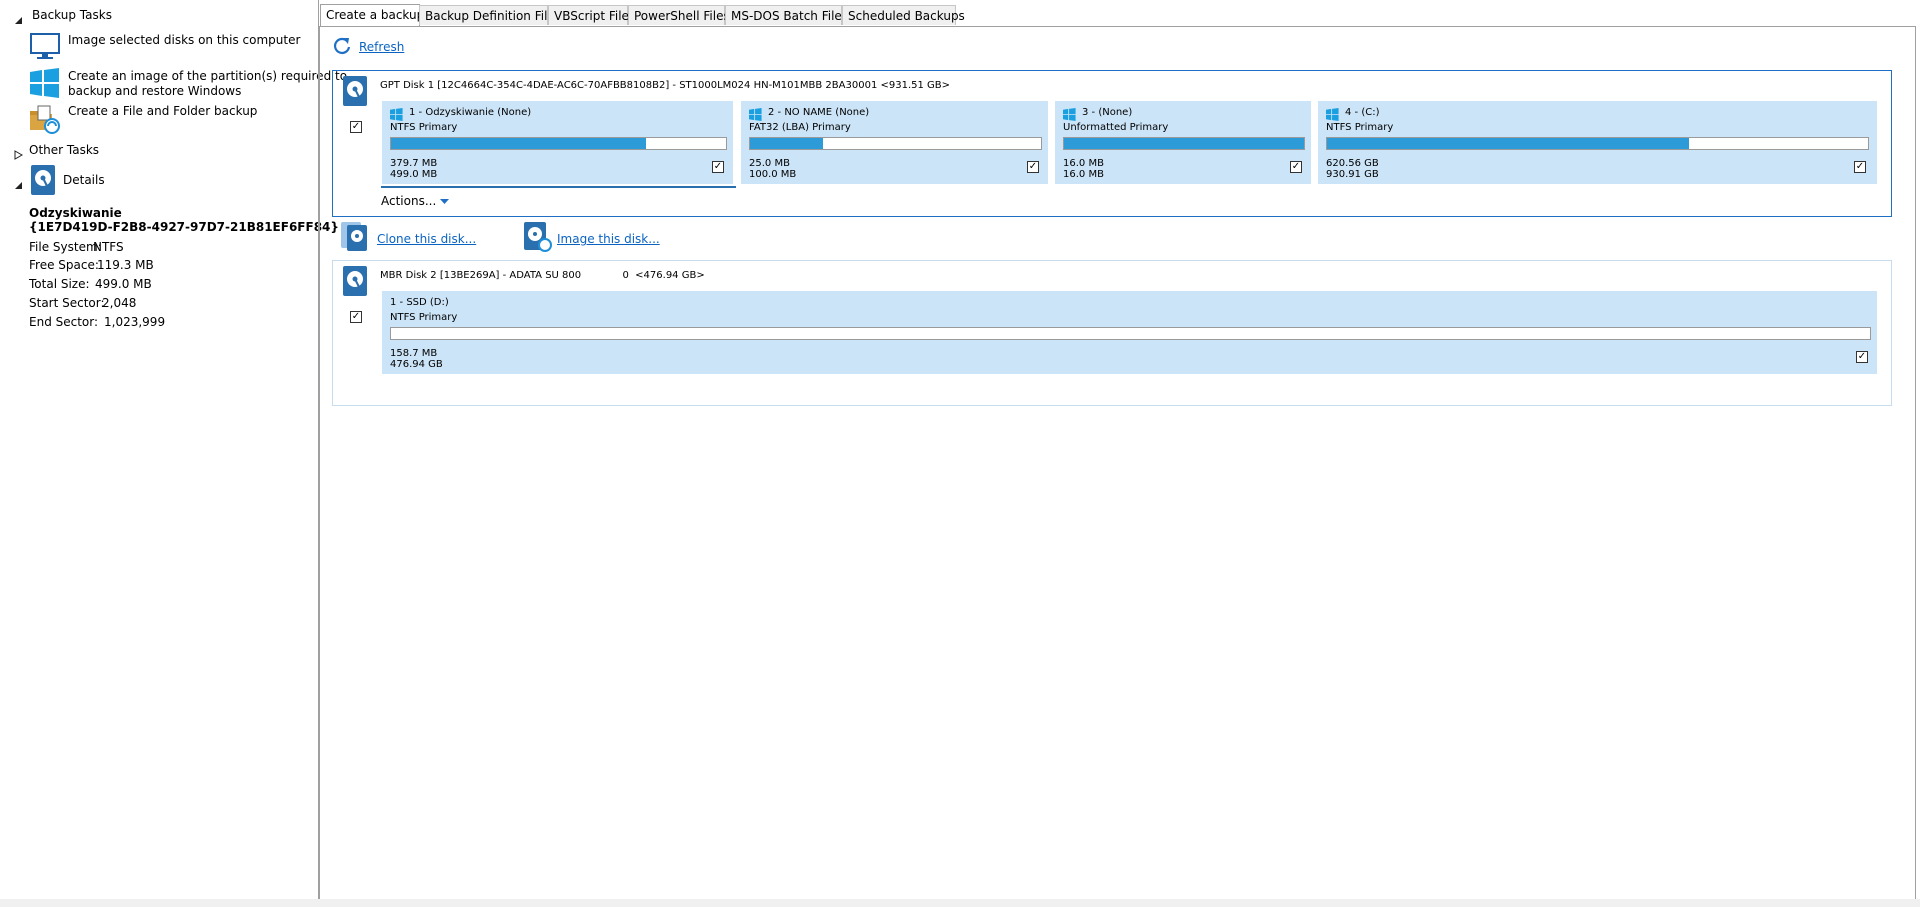 This screenshot has width=1920, height=907. I want to click on clone-disk-icon, so click(355, 239).